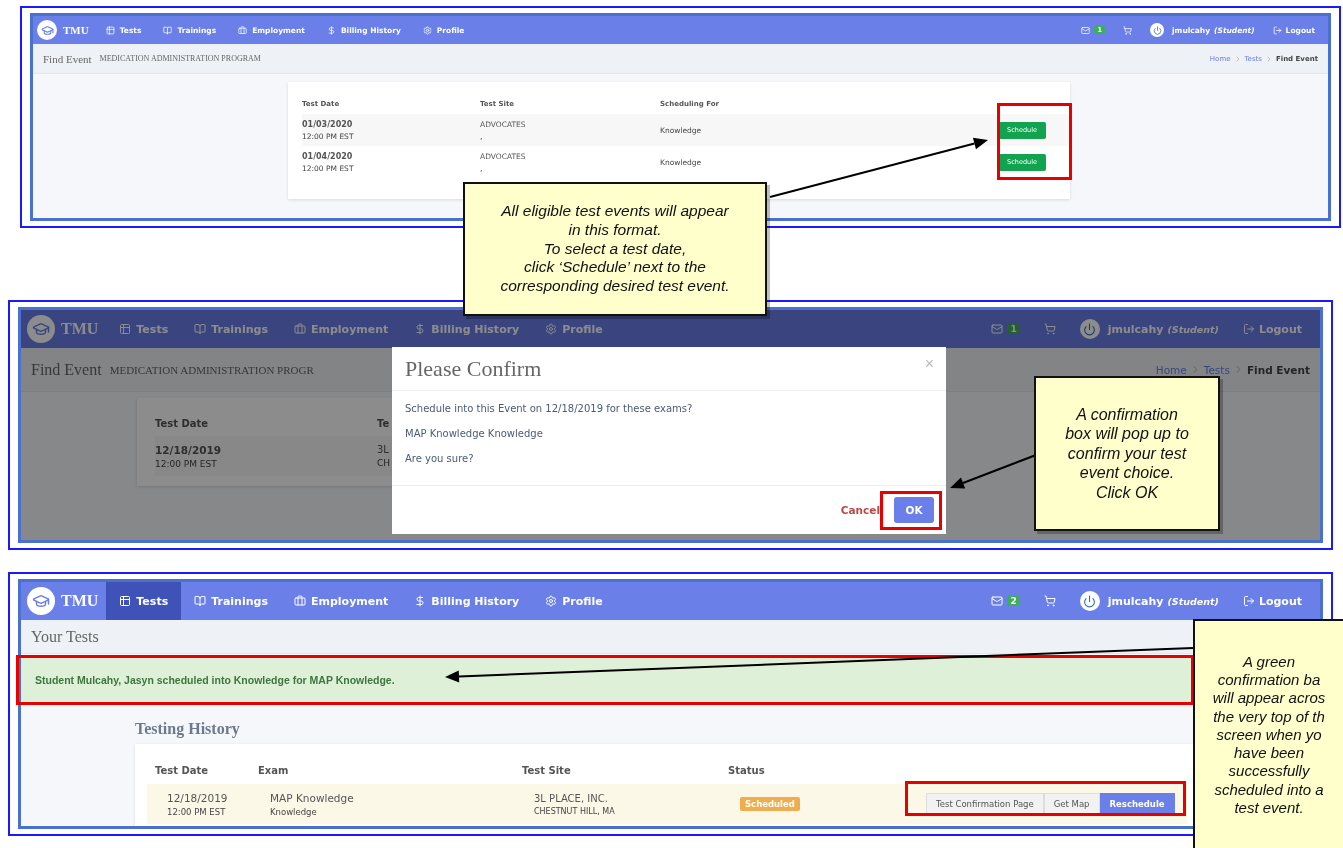 The width and height of the screenshot is (1343, 848). I want to click on test-site: 3L, so click(383, 449).